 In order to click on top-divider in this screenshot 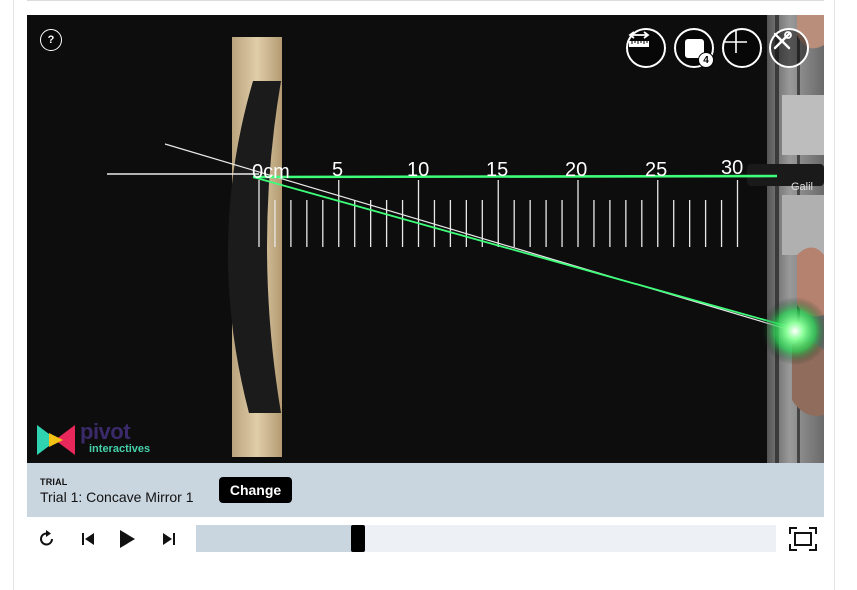, I will do `click(425, 0)`.